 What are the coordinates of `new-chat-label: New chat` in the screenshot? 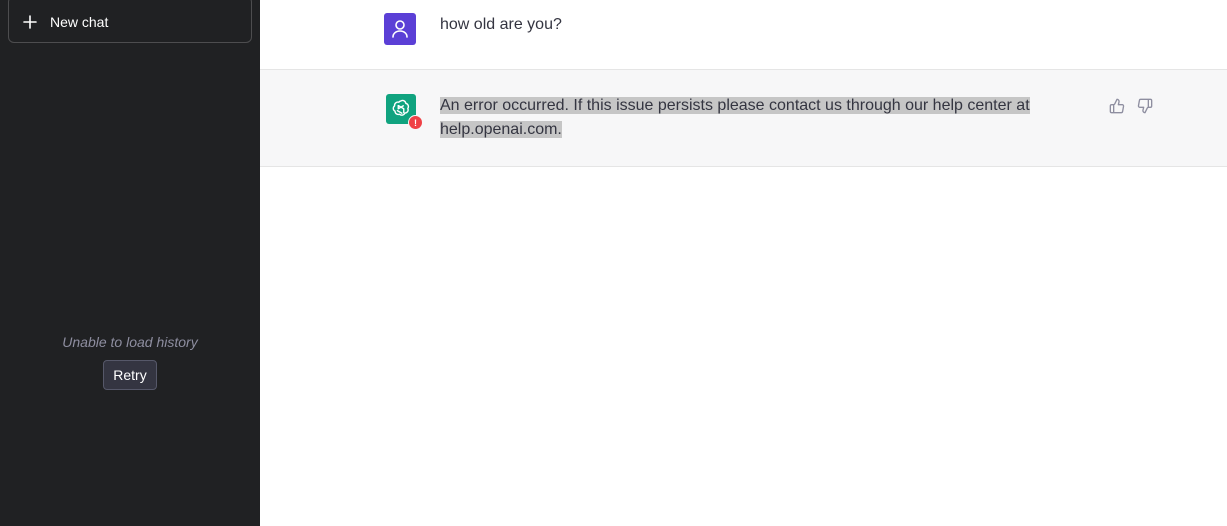 It's located at (79, 21).